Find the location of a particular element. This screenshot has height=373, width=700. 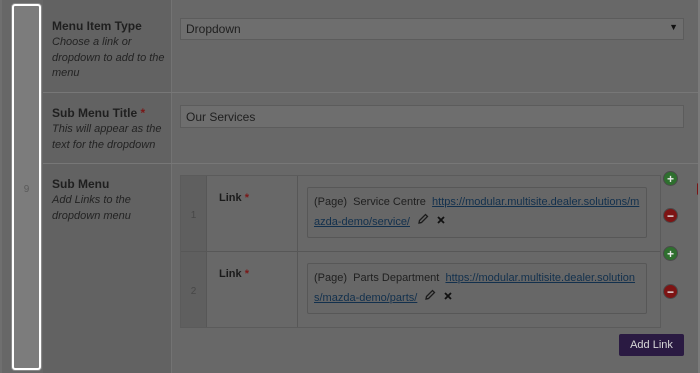

link-title: Service Centre is located at coordinates (389, 202).